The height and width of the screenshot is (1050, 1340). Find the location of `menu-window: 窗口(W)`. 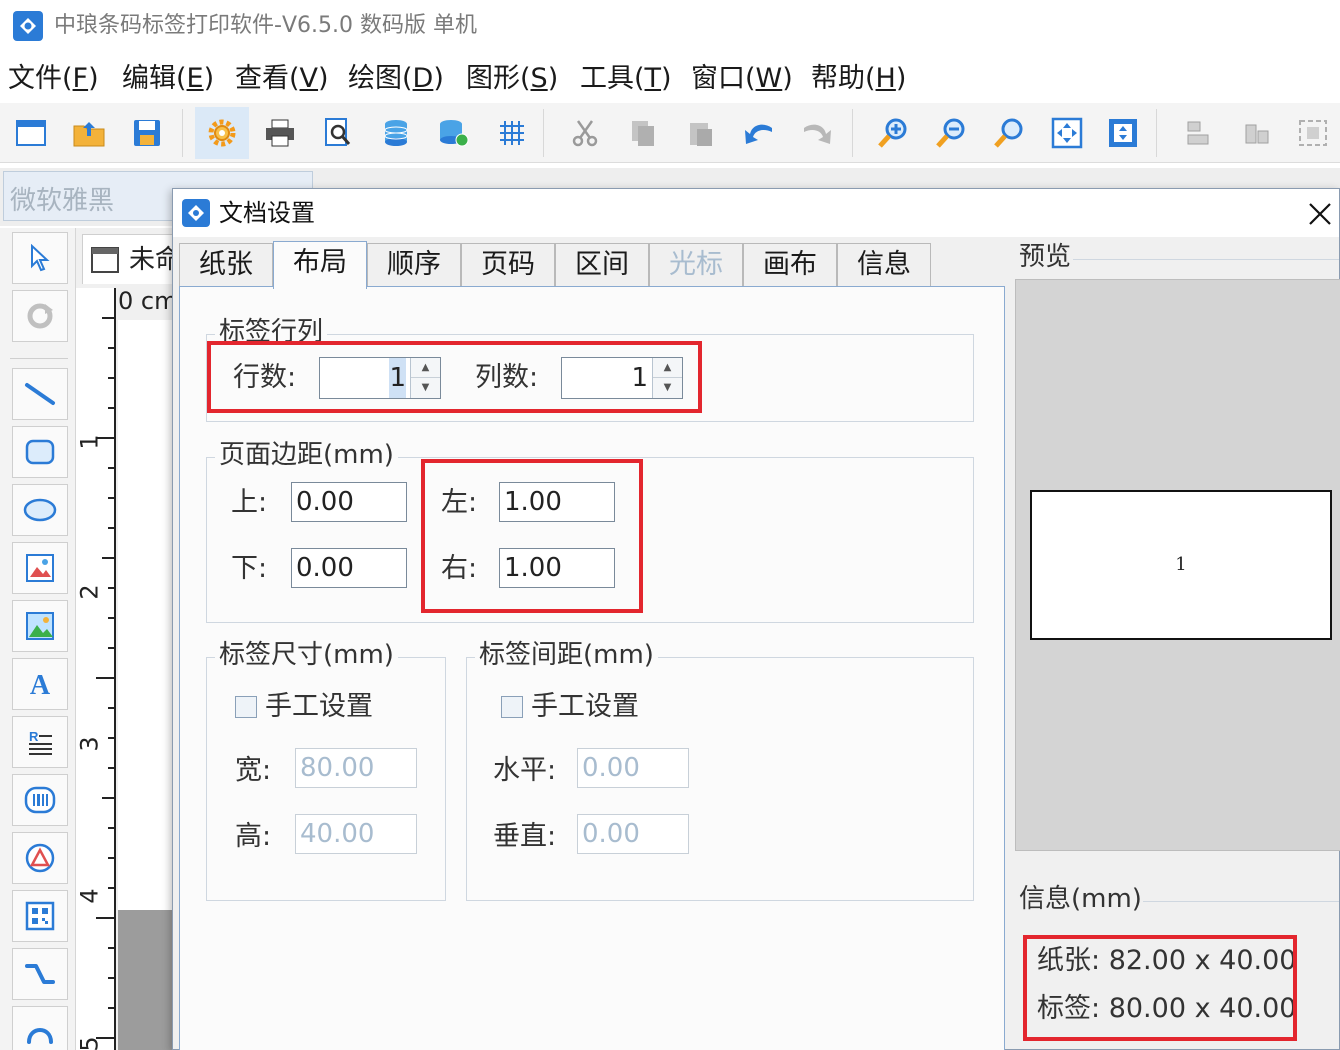

menu-window: 窗口(W) is located at coordinates (742, 79).